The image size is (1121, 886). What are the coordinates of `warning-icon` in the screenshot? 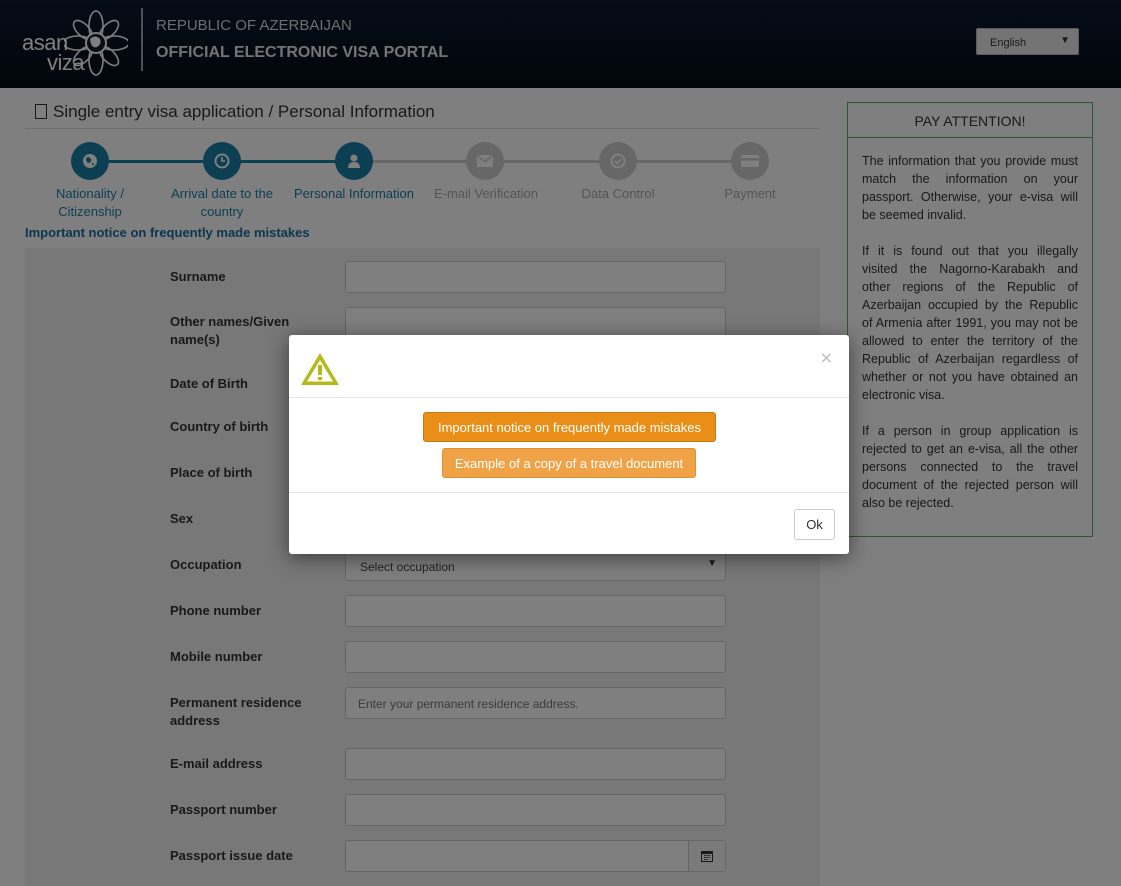 It's located at (320, 369).